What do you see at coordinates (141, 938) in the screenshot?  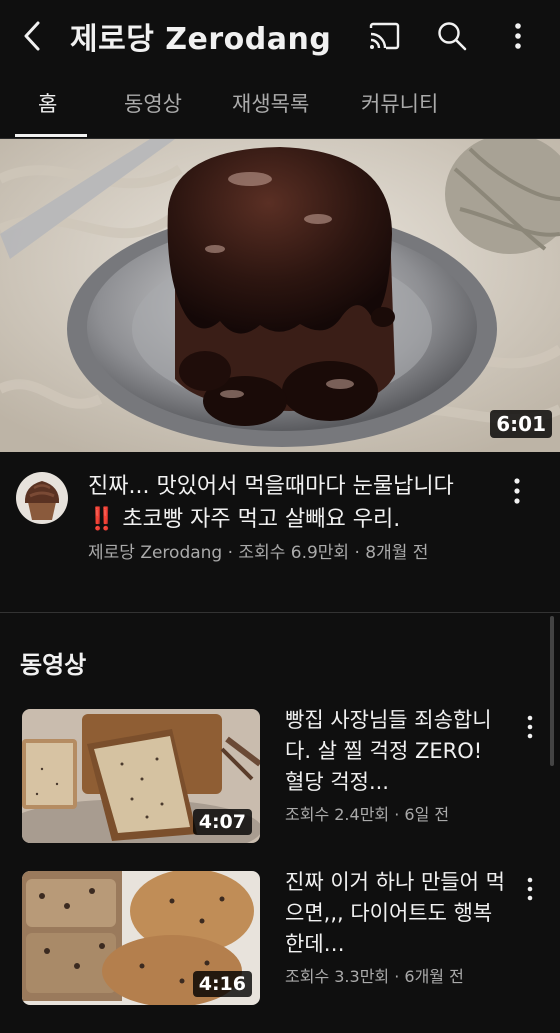 I see `video-thumbnail: 4:16` at bounding box center [141, 938].